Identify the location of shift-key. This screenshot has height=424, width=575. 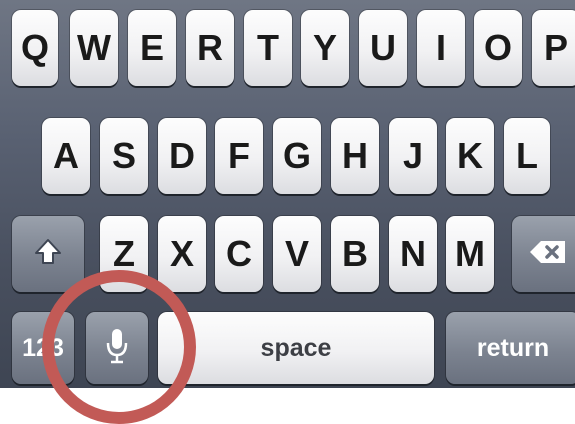
(48, 254).